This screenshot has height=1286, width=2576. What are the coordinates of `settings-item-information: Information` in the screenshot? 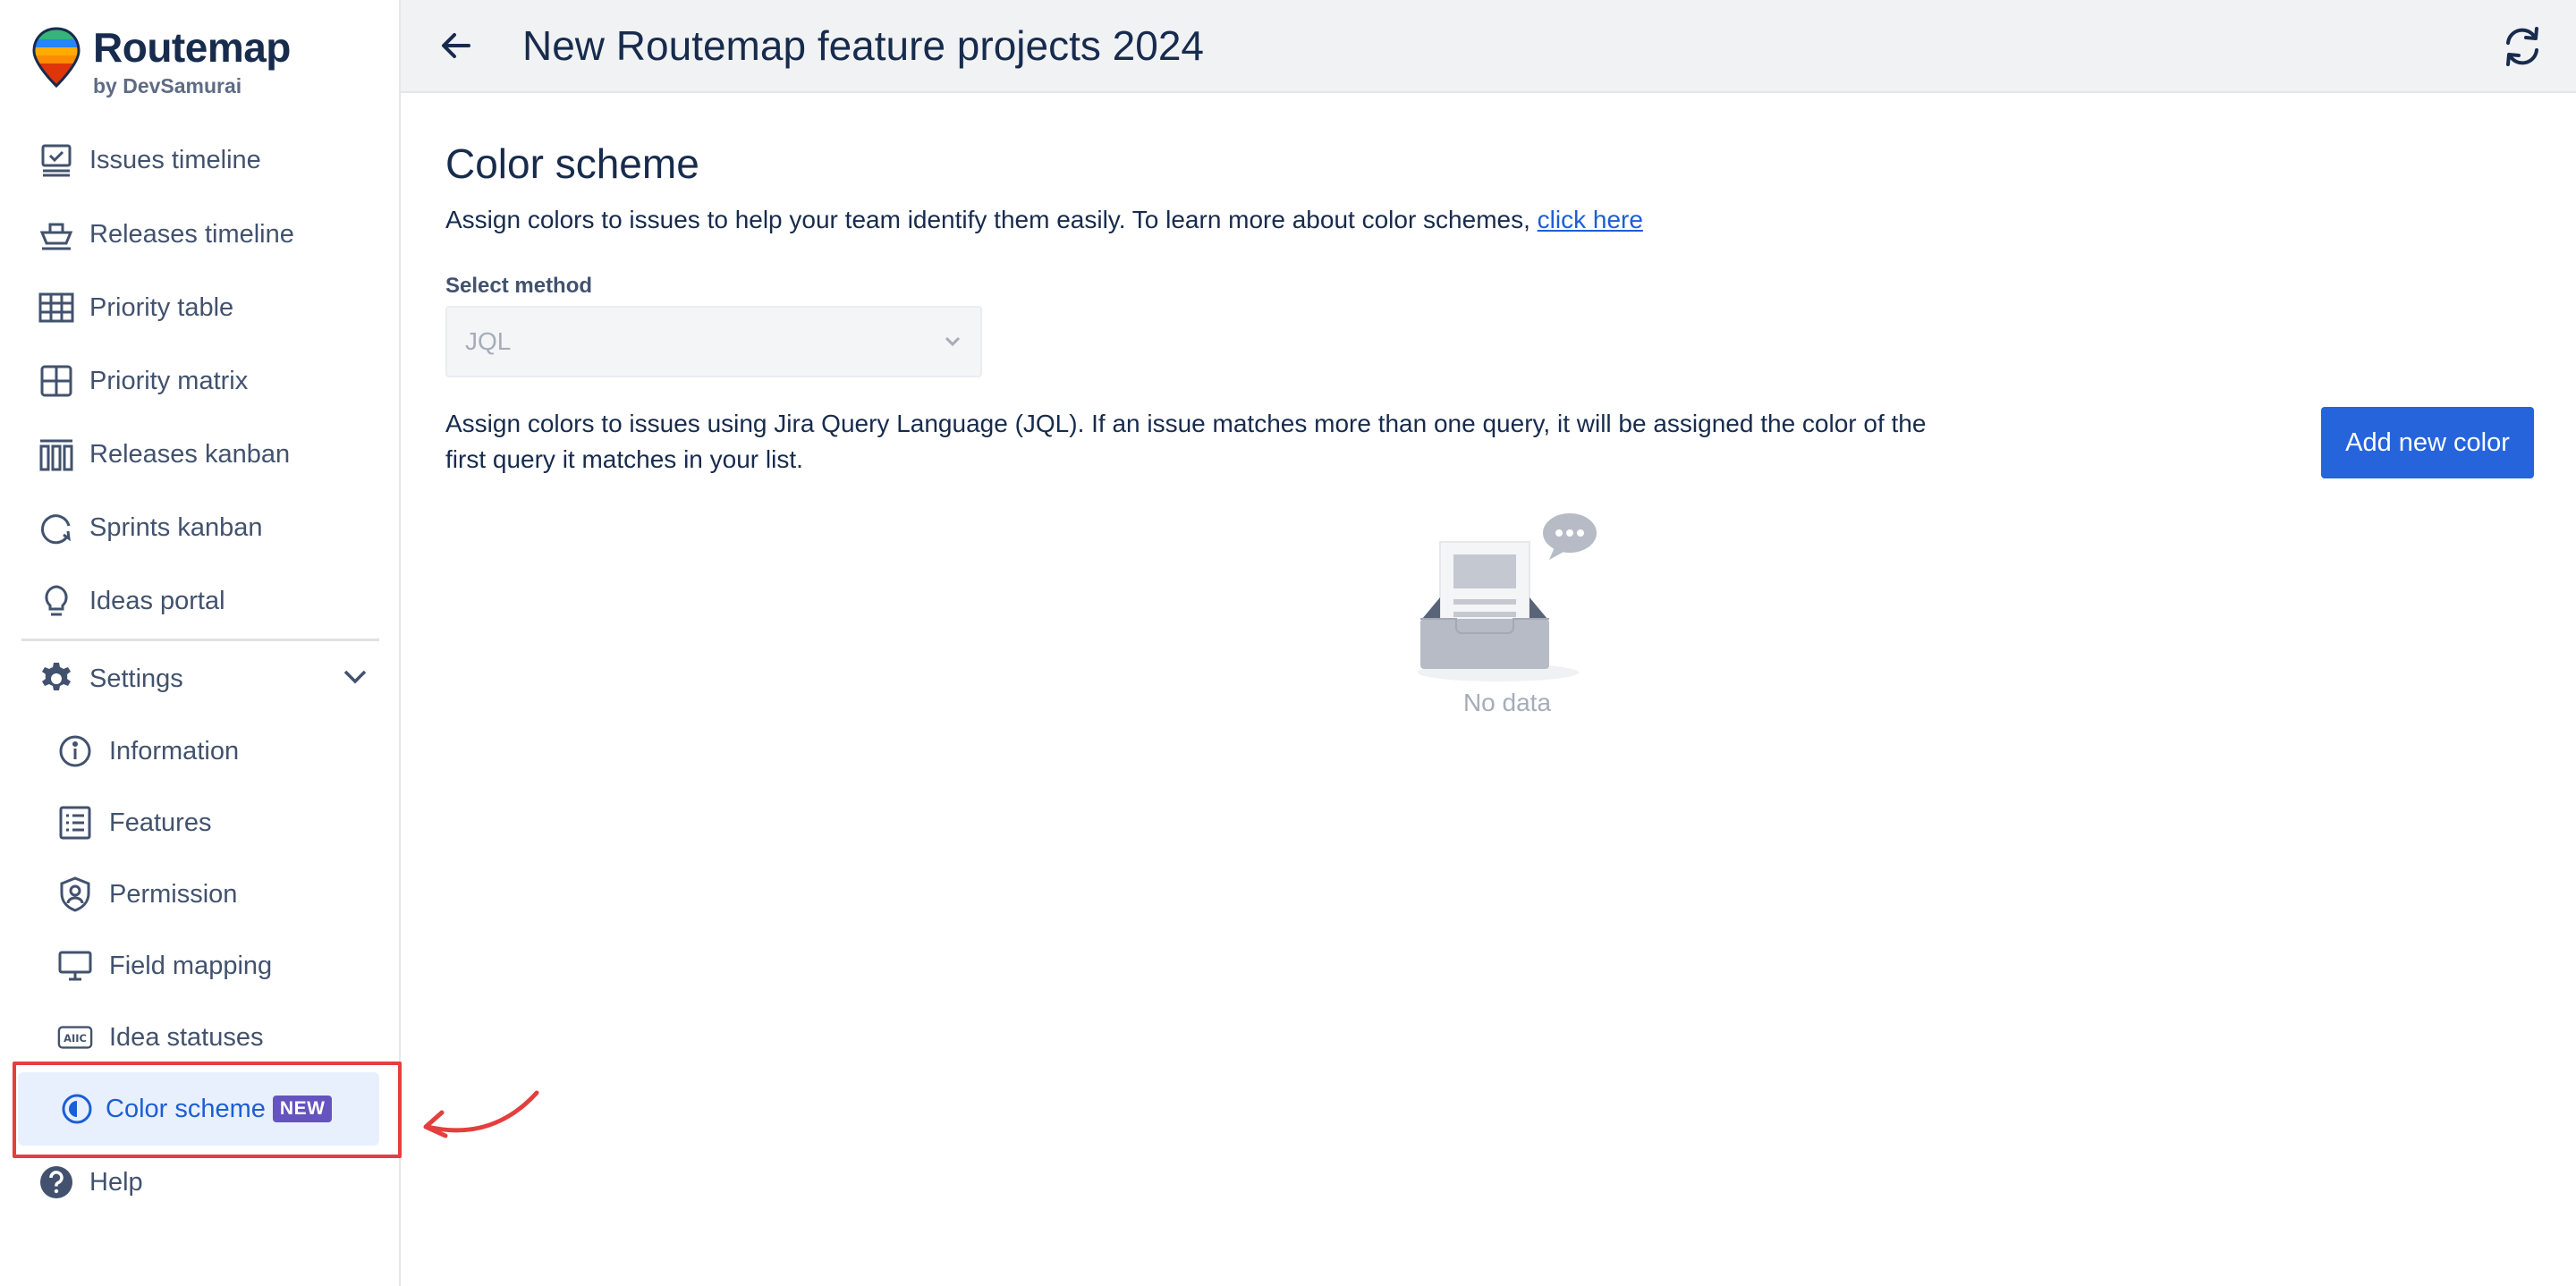 It's located at (218, 751).